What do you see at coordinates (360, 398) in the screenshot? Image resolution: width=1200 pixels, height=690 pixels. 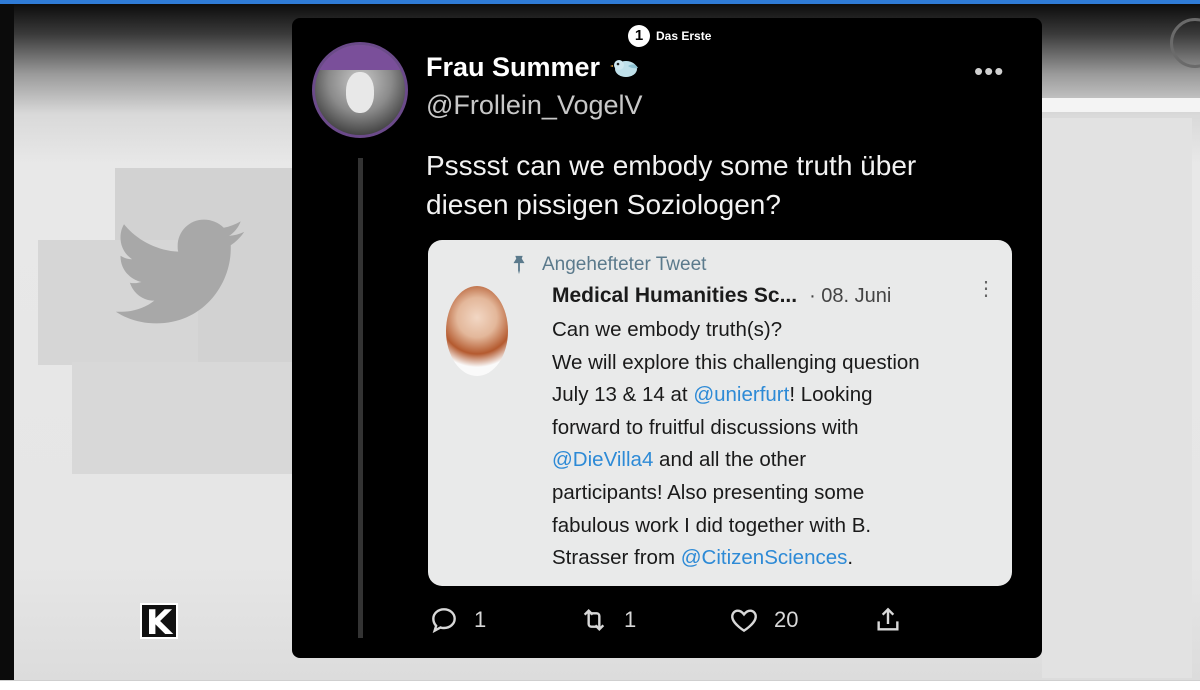 I see `thread-line` at bounding box center [360, 398].